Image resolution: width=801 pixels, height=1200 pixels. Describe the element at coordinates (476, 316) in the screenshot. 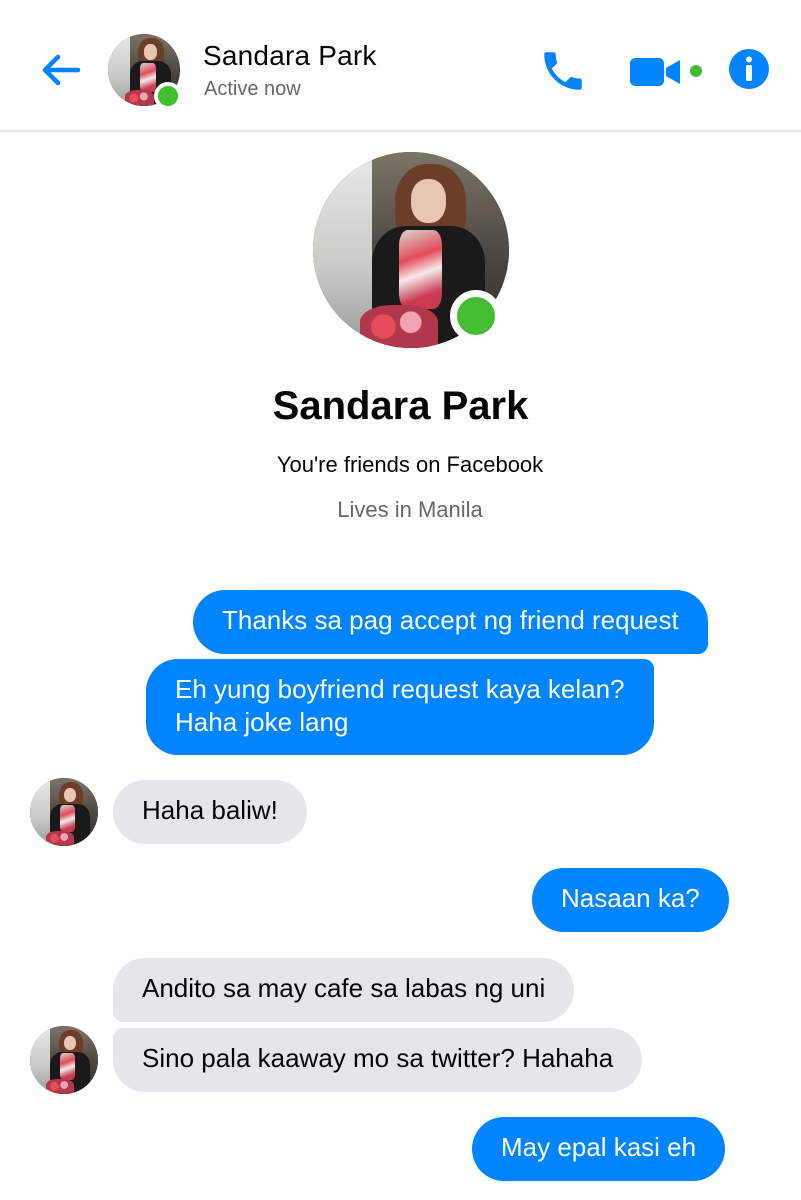

I see `profile-online-indicator` at that location.